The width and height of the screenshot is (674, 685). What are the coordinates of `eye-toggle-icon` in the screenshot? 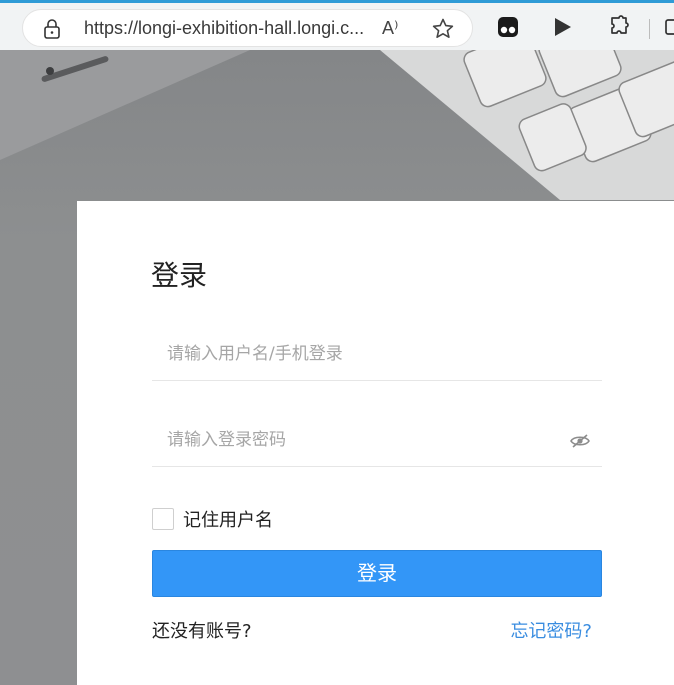 It's located at (580, 442).